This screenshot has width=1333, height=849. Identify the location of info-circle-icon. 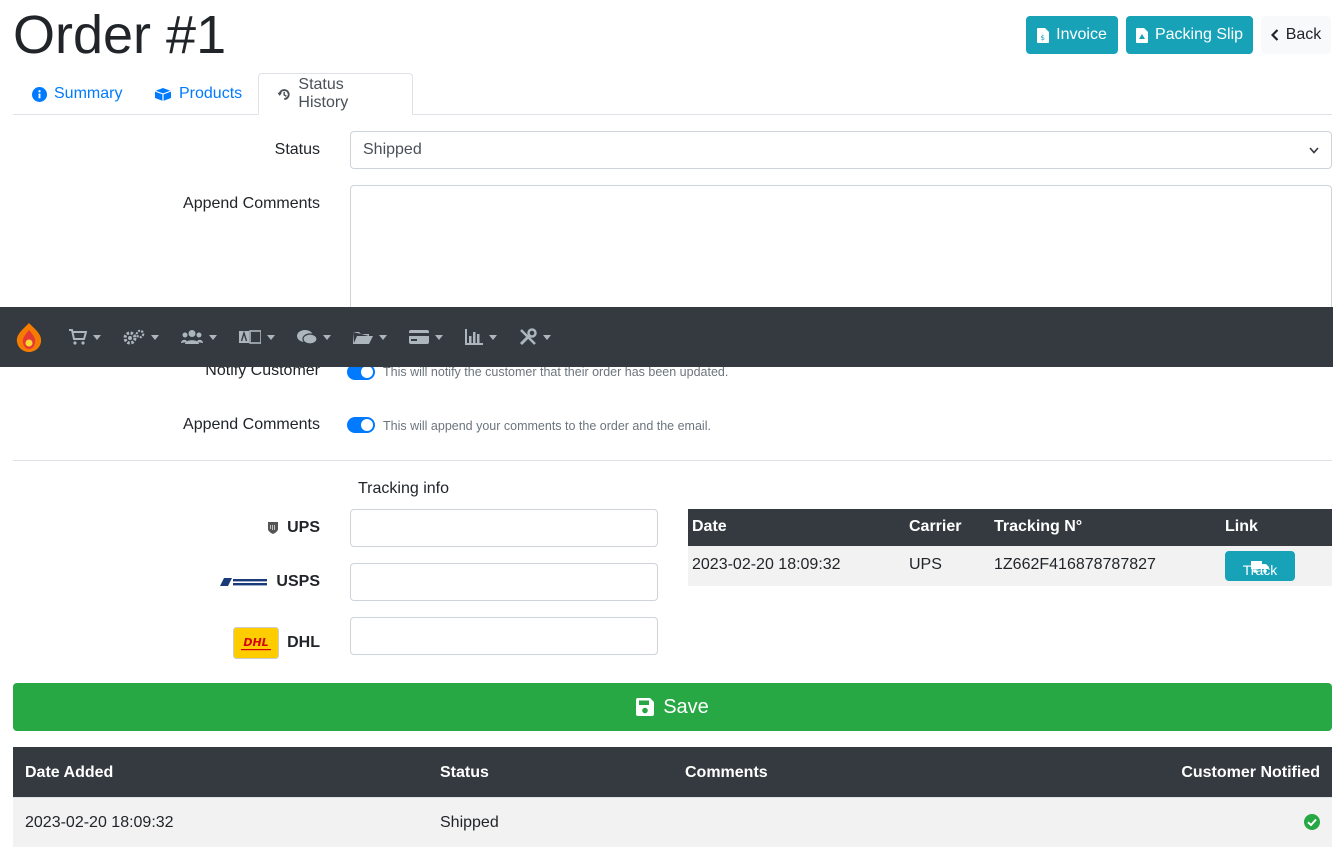
(39, 94).